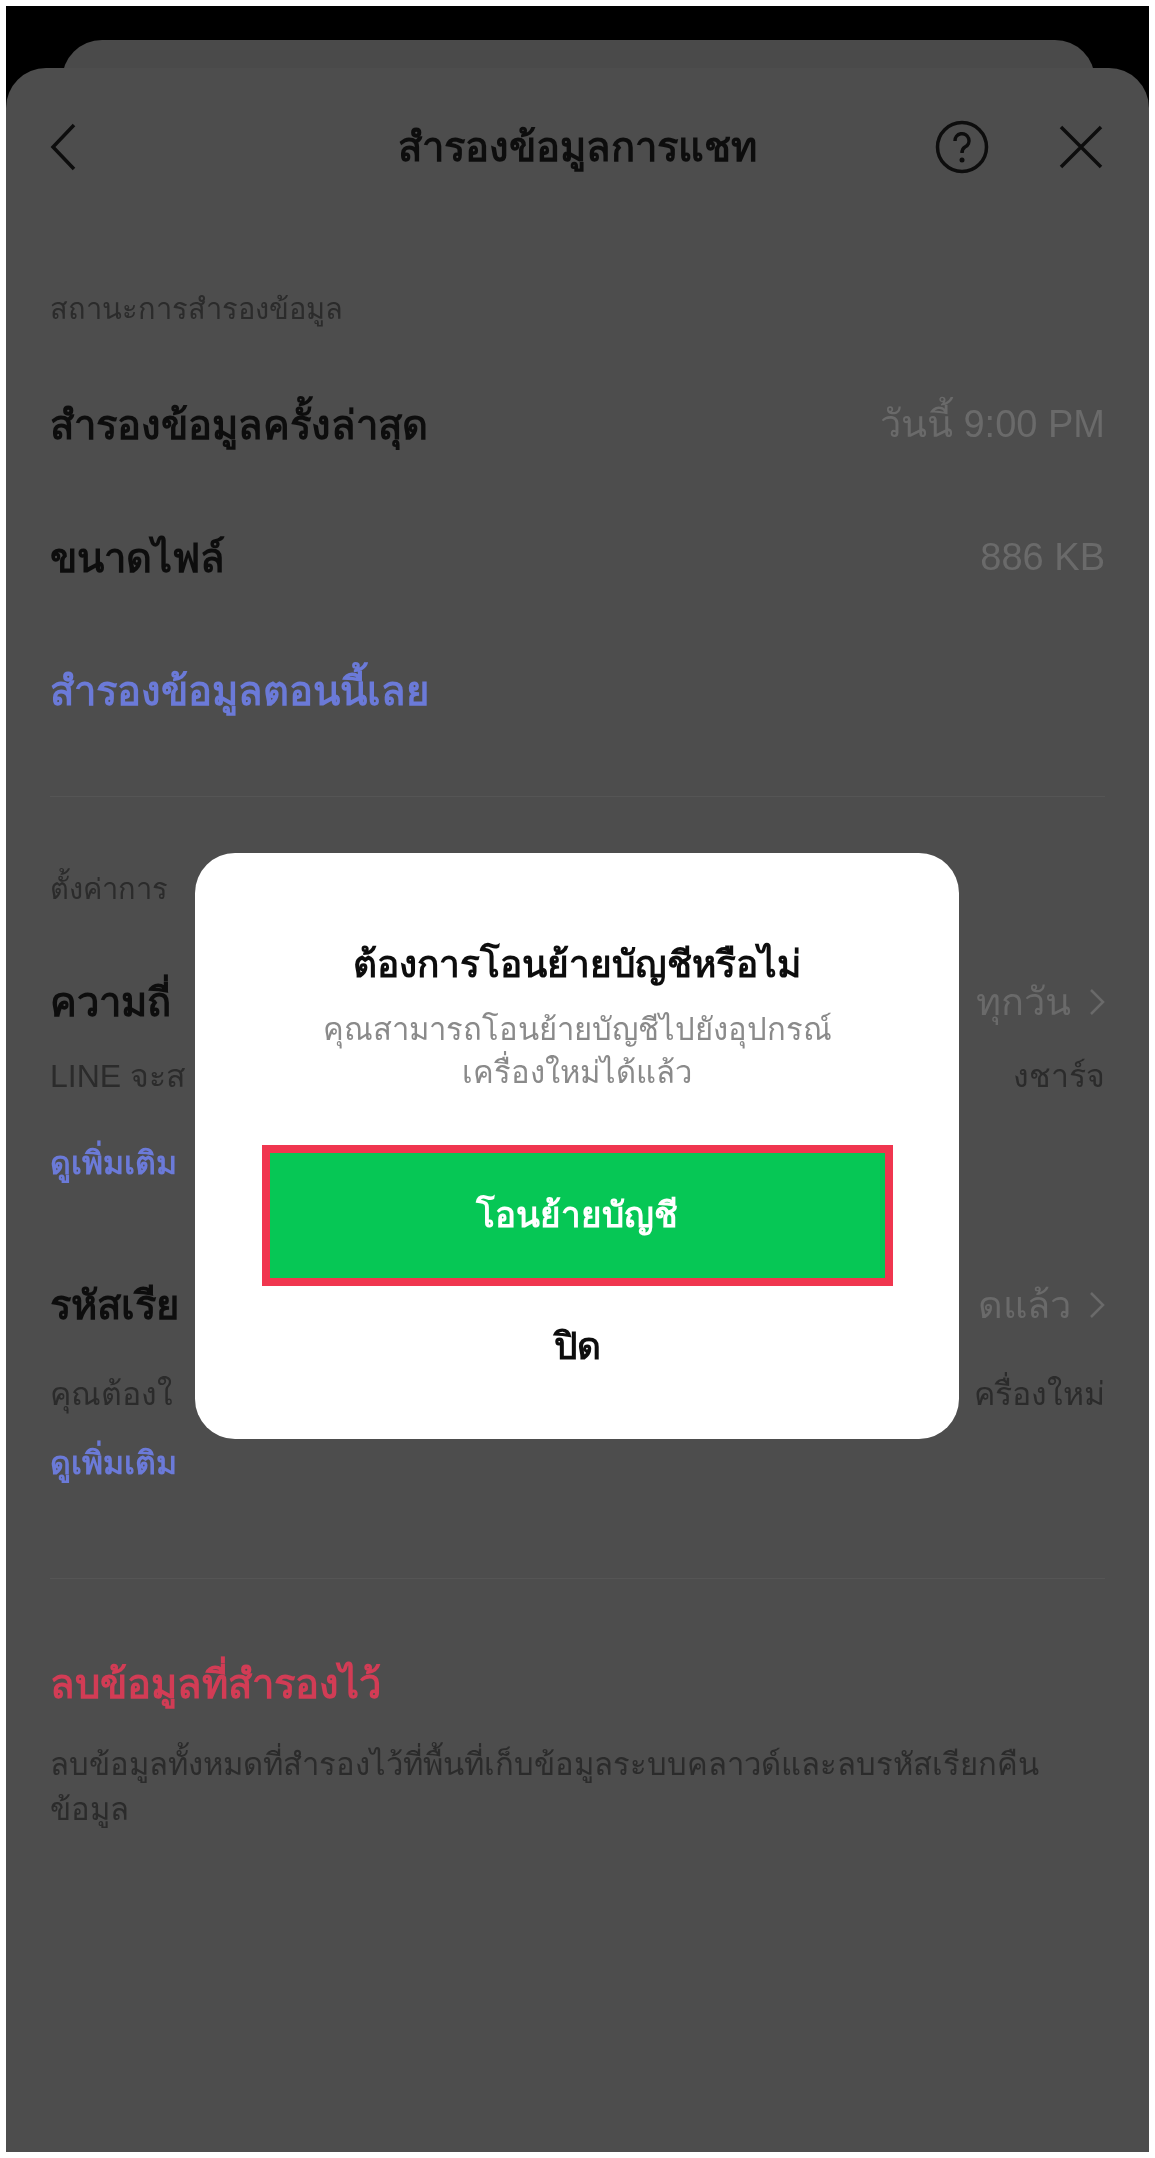  I want to click on setting-label: ความถี่, so click(110, 1002).